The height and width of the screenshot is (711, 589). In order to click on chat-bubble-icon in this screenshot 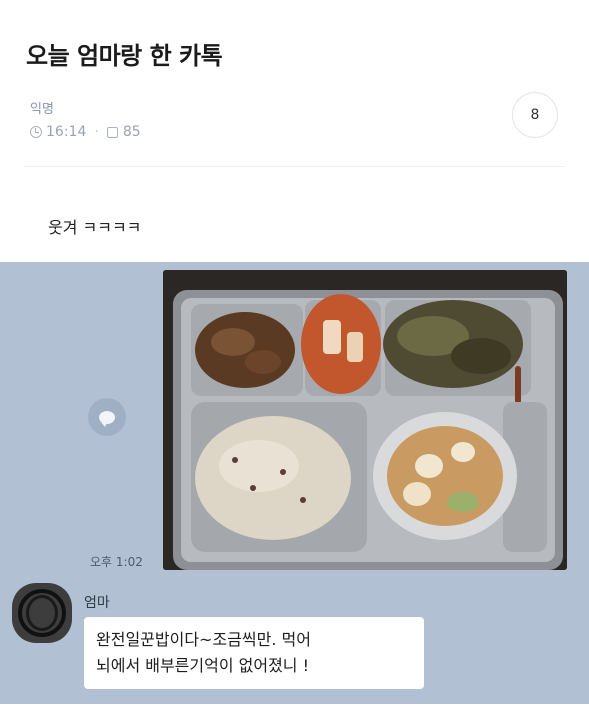, I will do `click(107, 418)`.